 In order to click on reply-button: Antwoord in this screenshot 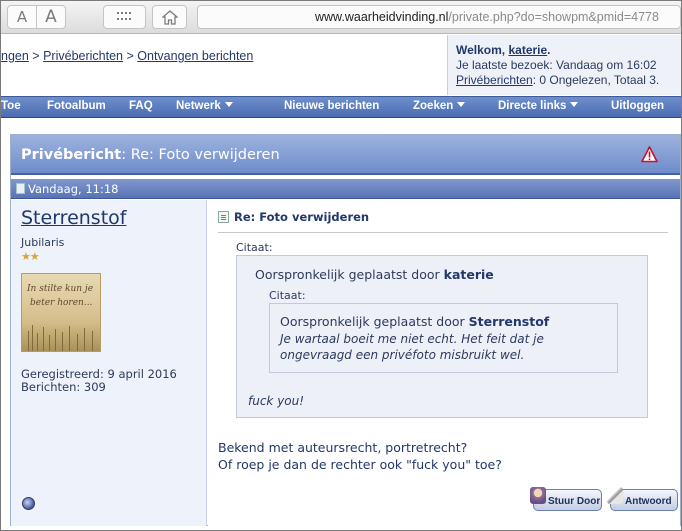, I will do `click(642, 499)`.